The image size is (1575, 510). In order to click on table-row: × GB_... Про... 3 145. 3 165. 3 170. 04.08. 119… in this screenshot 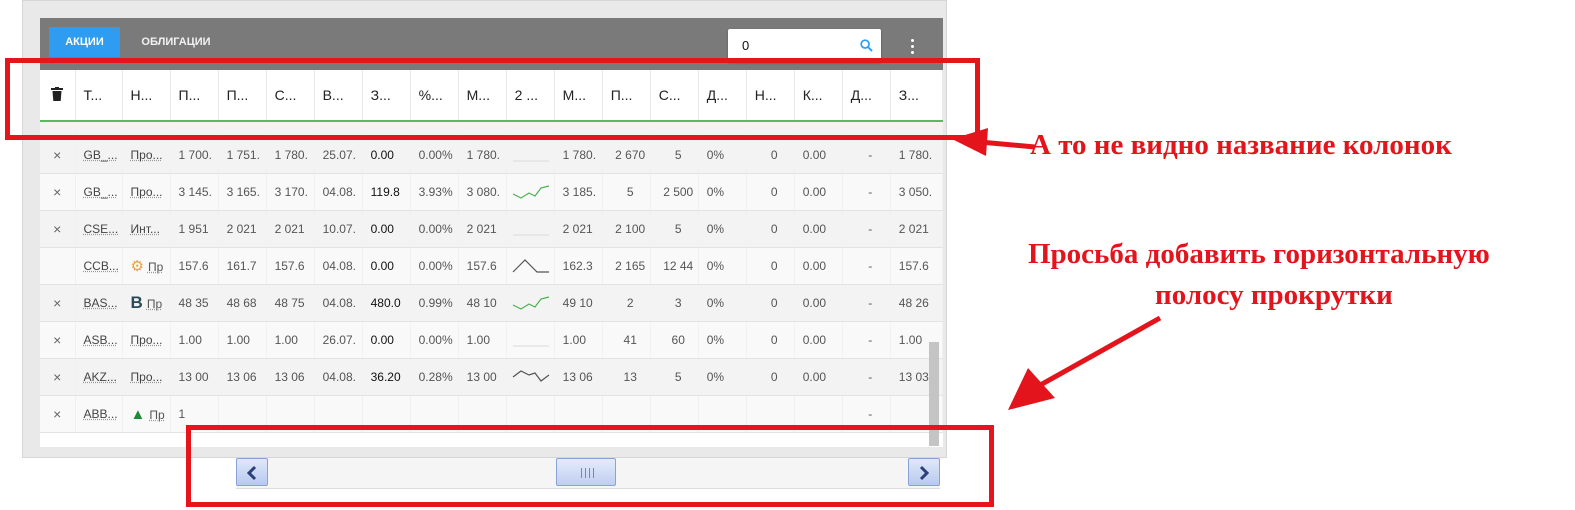, I will do `click(491, 192)`.